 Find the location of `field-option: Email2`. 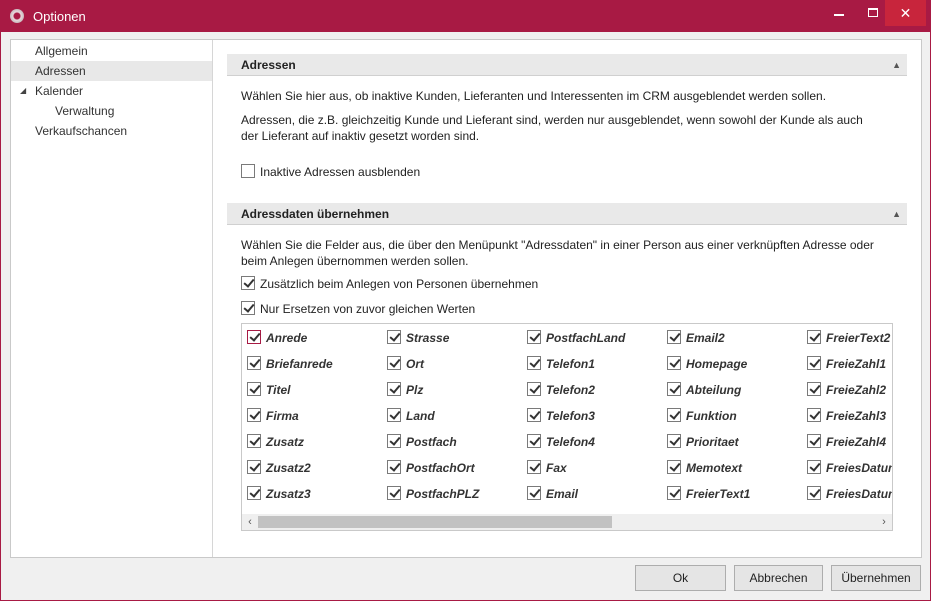

field-option: Email2 is located at coordinates (734, 338).